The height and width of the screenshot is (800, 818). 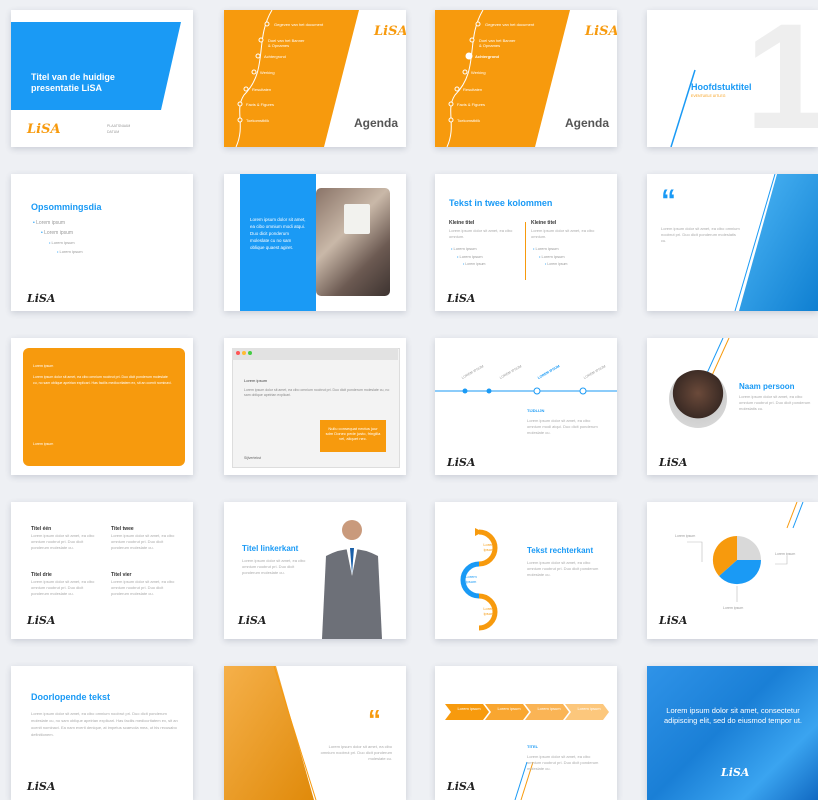 I want to click on agenda-item-active: Achtergrond, so click(x=487, y=56).